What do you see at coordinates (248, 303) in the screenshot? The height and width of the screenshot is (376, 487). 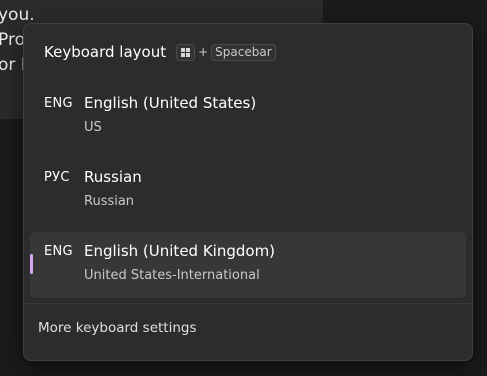 I see `divider` at bounding box center [248, 303].